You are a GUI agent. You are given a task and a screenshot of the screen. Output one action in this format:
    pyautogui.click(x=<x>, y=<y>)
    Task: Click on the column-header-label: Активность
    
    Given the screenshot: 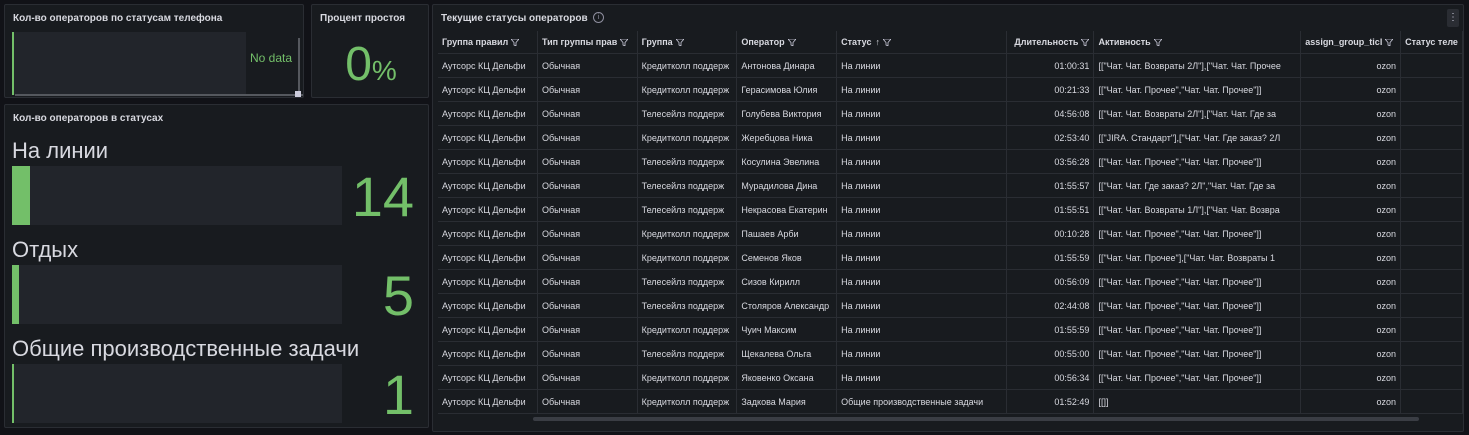 What is the action you would take?
    pyautogui.click(x=1124, y=42)
    